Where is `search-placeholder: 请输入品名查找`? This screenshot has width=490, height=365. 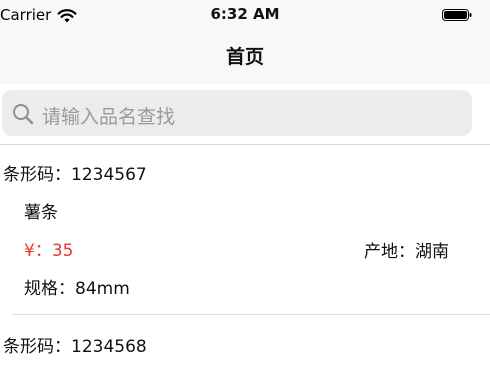 search-placeholder: 请输入品名查找 is located at coordinates (109, 117).